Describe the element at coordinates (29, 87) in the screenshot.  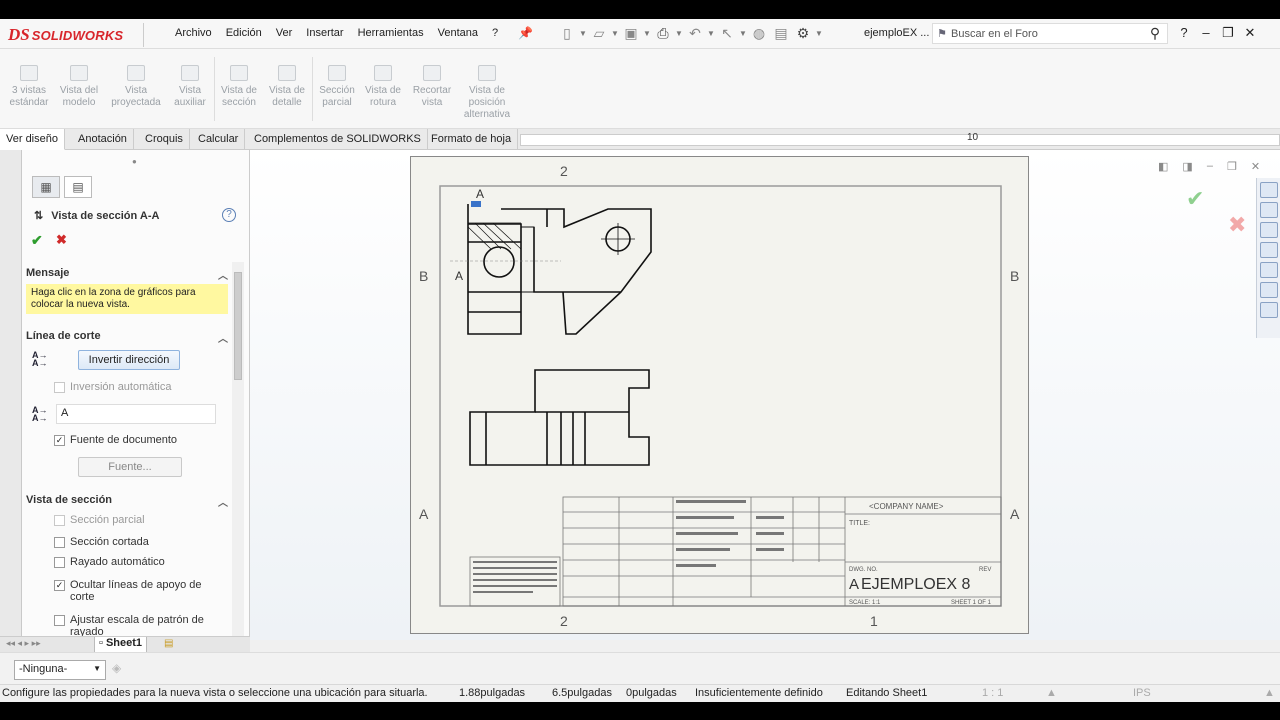
I see `ribbon-standard-3-views: 3 vistas estándar` at that location.